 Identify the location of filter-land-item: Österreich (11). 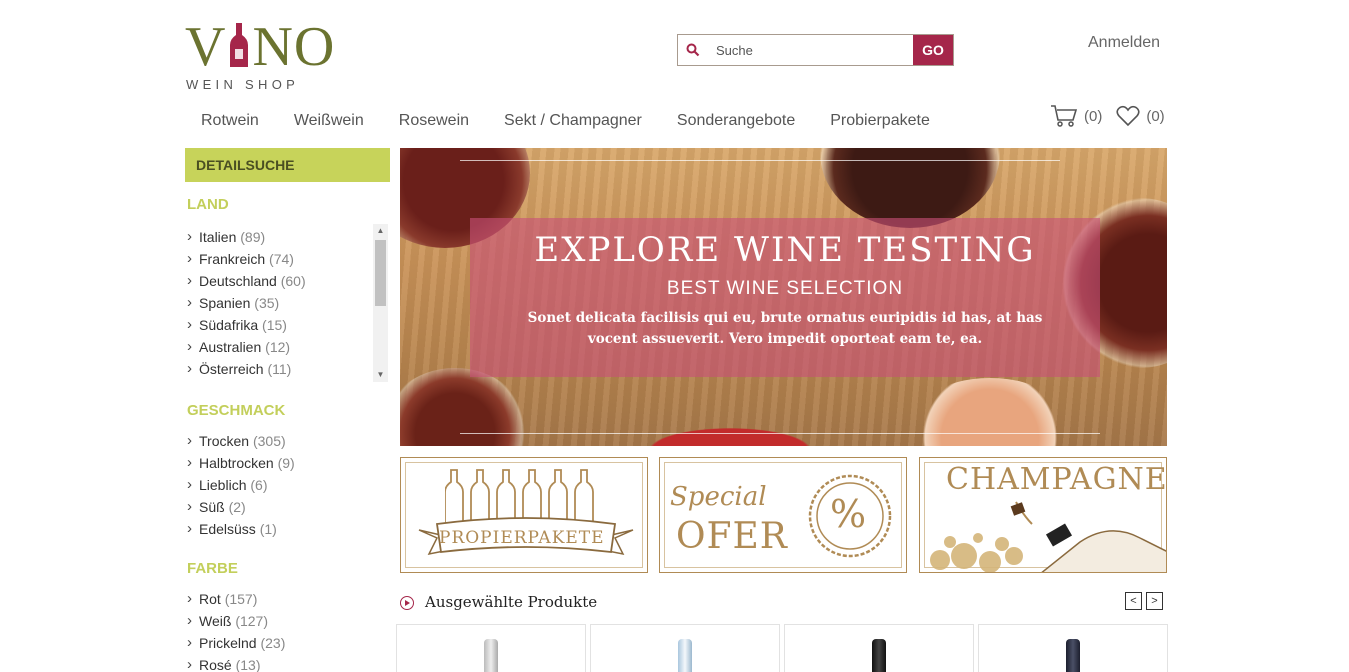
(287, 369).